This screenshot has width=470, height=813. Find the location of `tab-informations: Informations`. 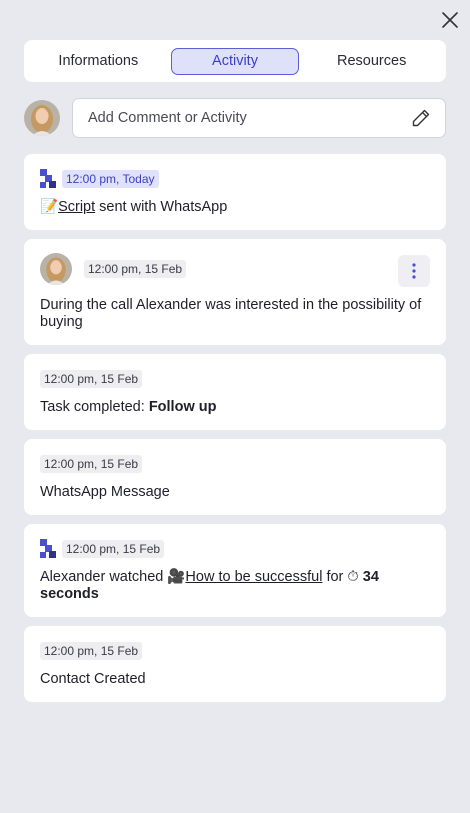

tab-informations: Informations is located at coordinates (98, 61).